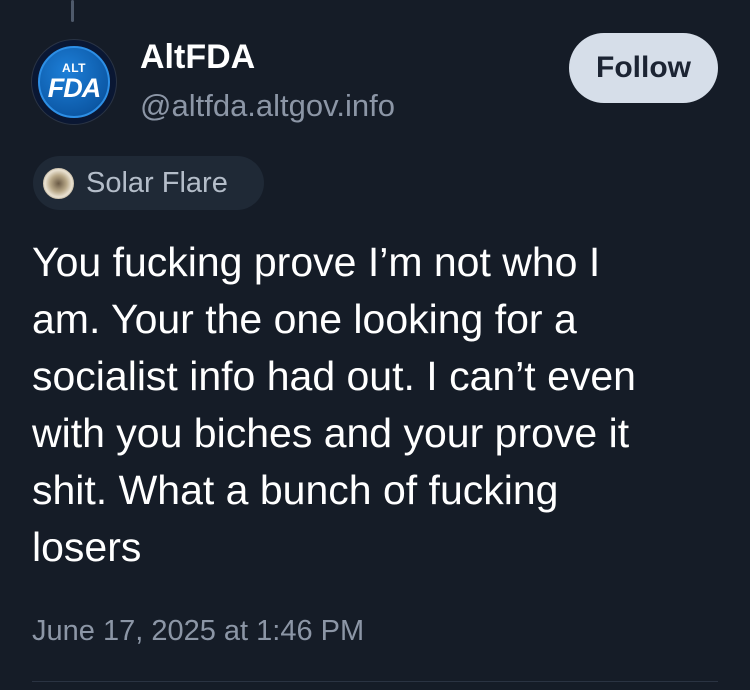 The image size is (750, 690). I want to click on content-label-chip: Solar Flare, so click(148, 183).